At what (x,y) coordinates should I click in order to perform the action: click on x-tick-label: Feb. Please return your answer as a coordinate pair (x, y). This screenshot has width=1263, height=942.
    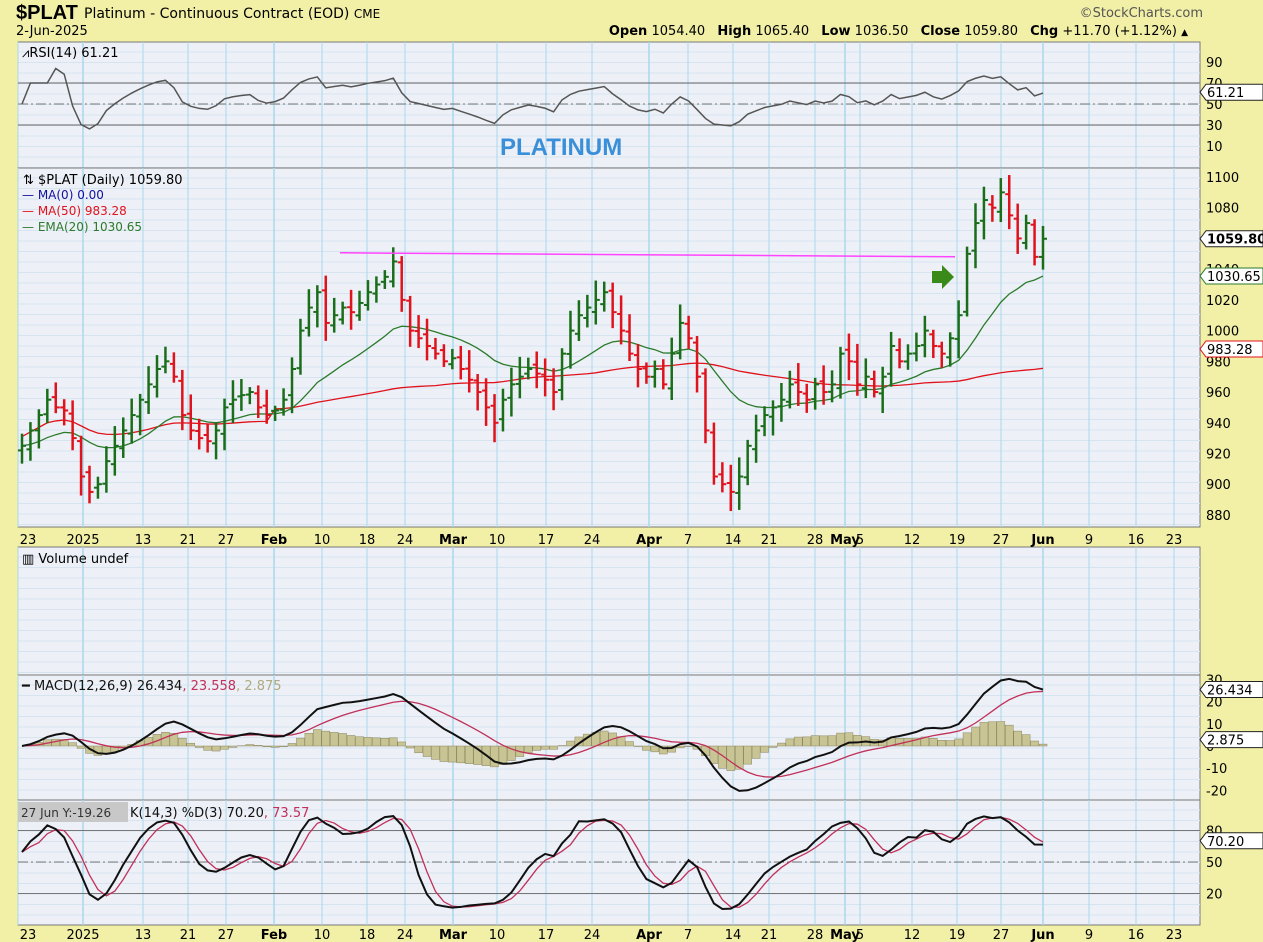
    Looking at the image, I should click on (274, 540).